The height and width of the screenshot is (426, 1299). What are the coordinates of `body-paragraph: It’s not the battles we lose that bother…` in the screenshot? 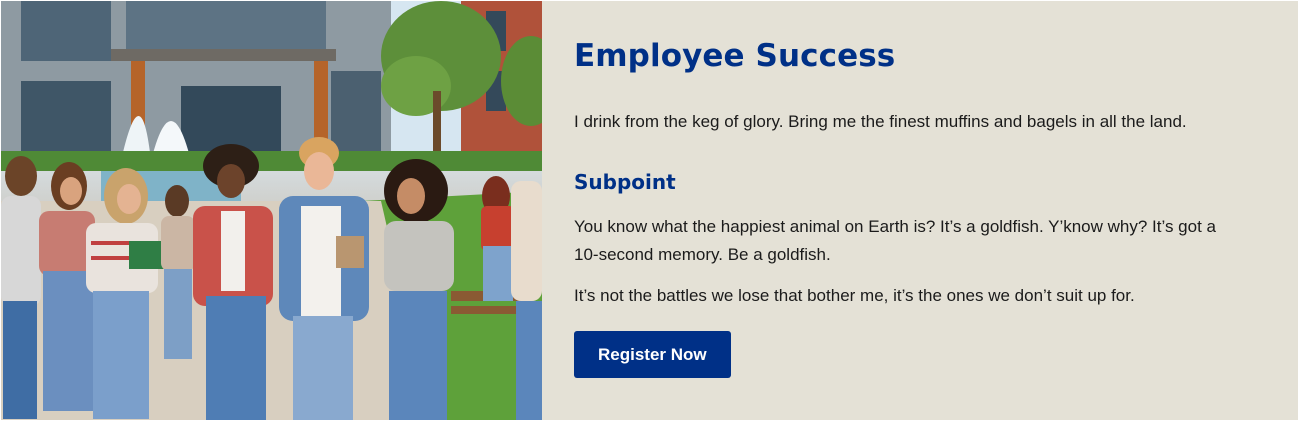 It's located at (854, 295).